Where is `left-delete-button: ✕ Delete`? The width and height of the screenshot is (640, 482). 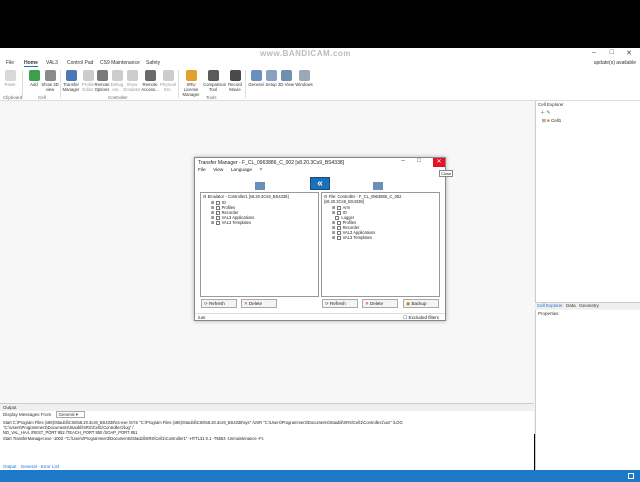 left-delete-button: ✕ Delete is located at coordinates (259, 303).